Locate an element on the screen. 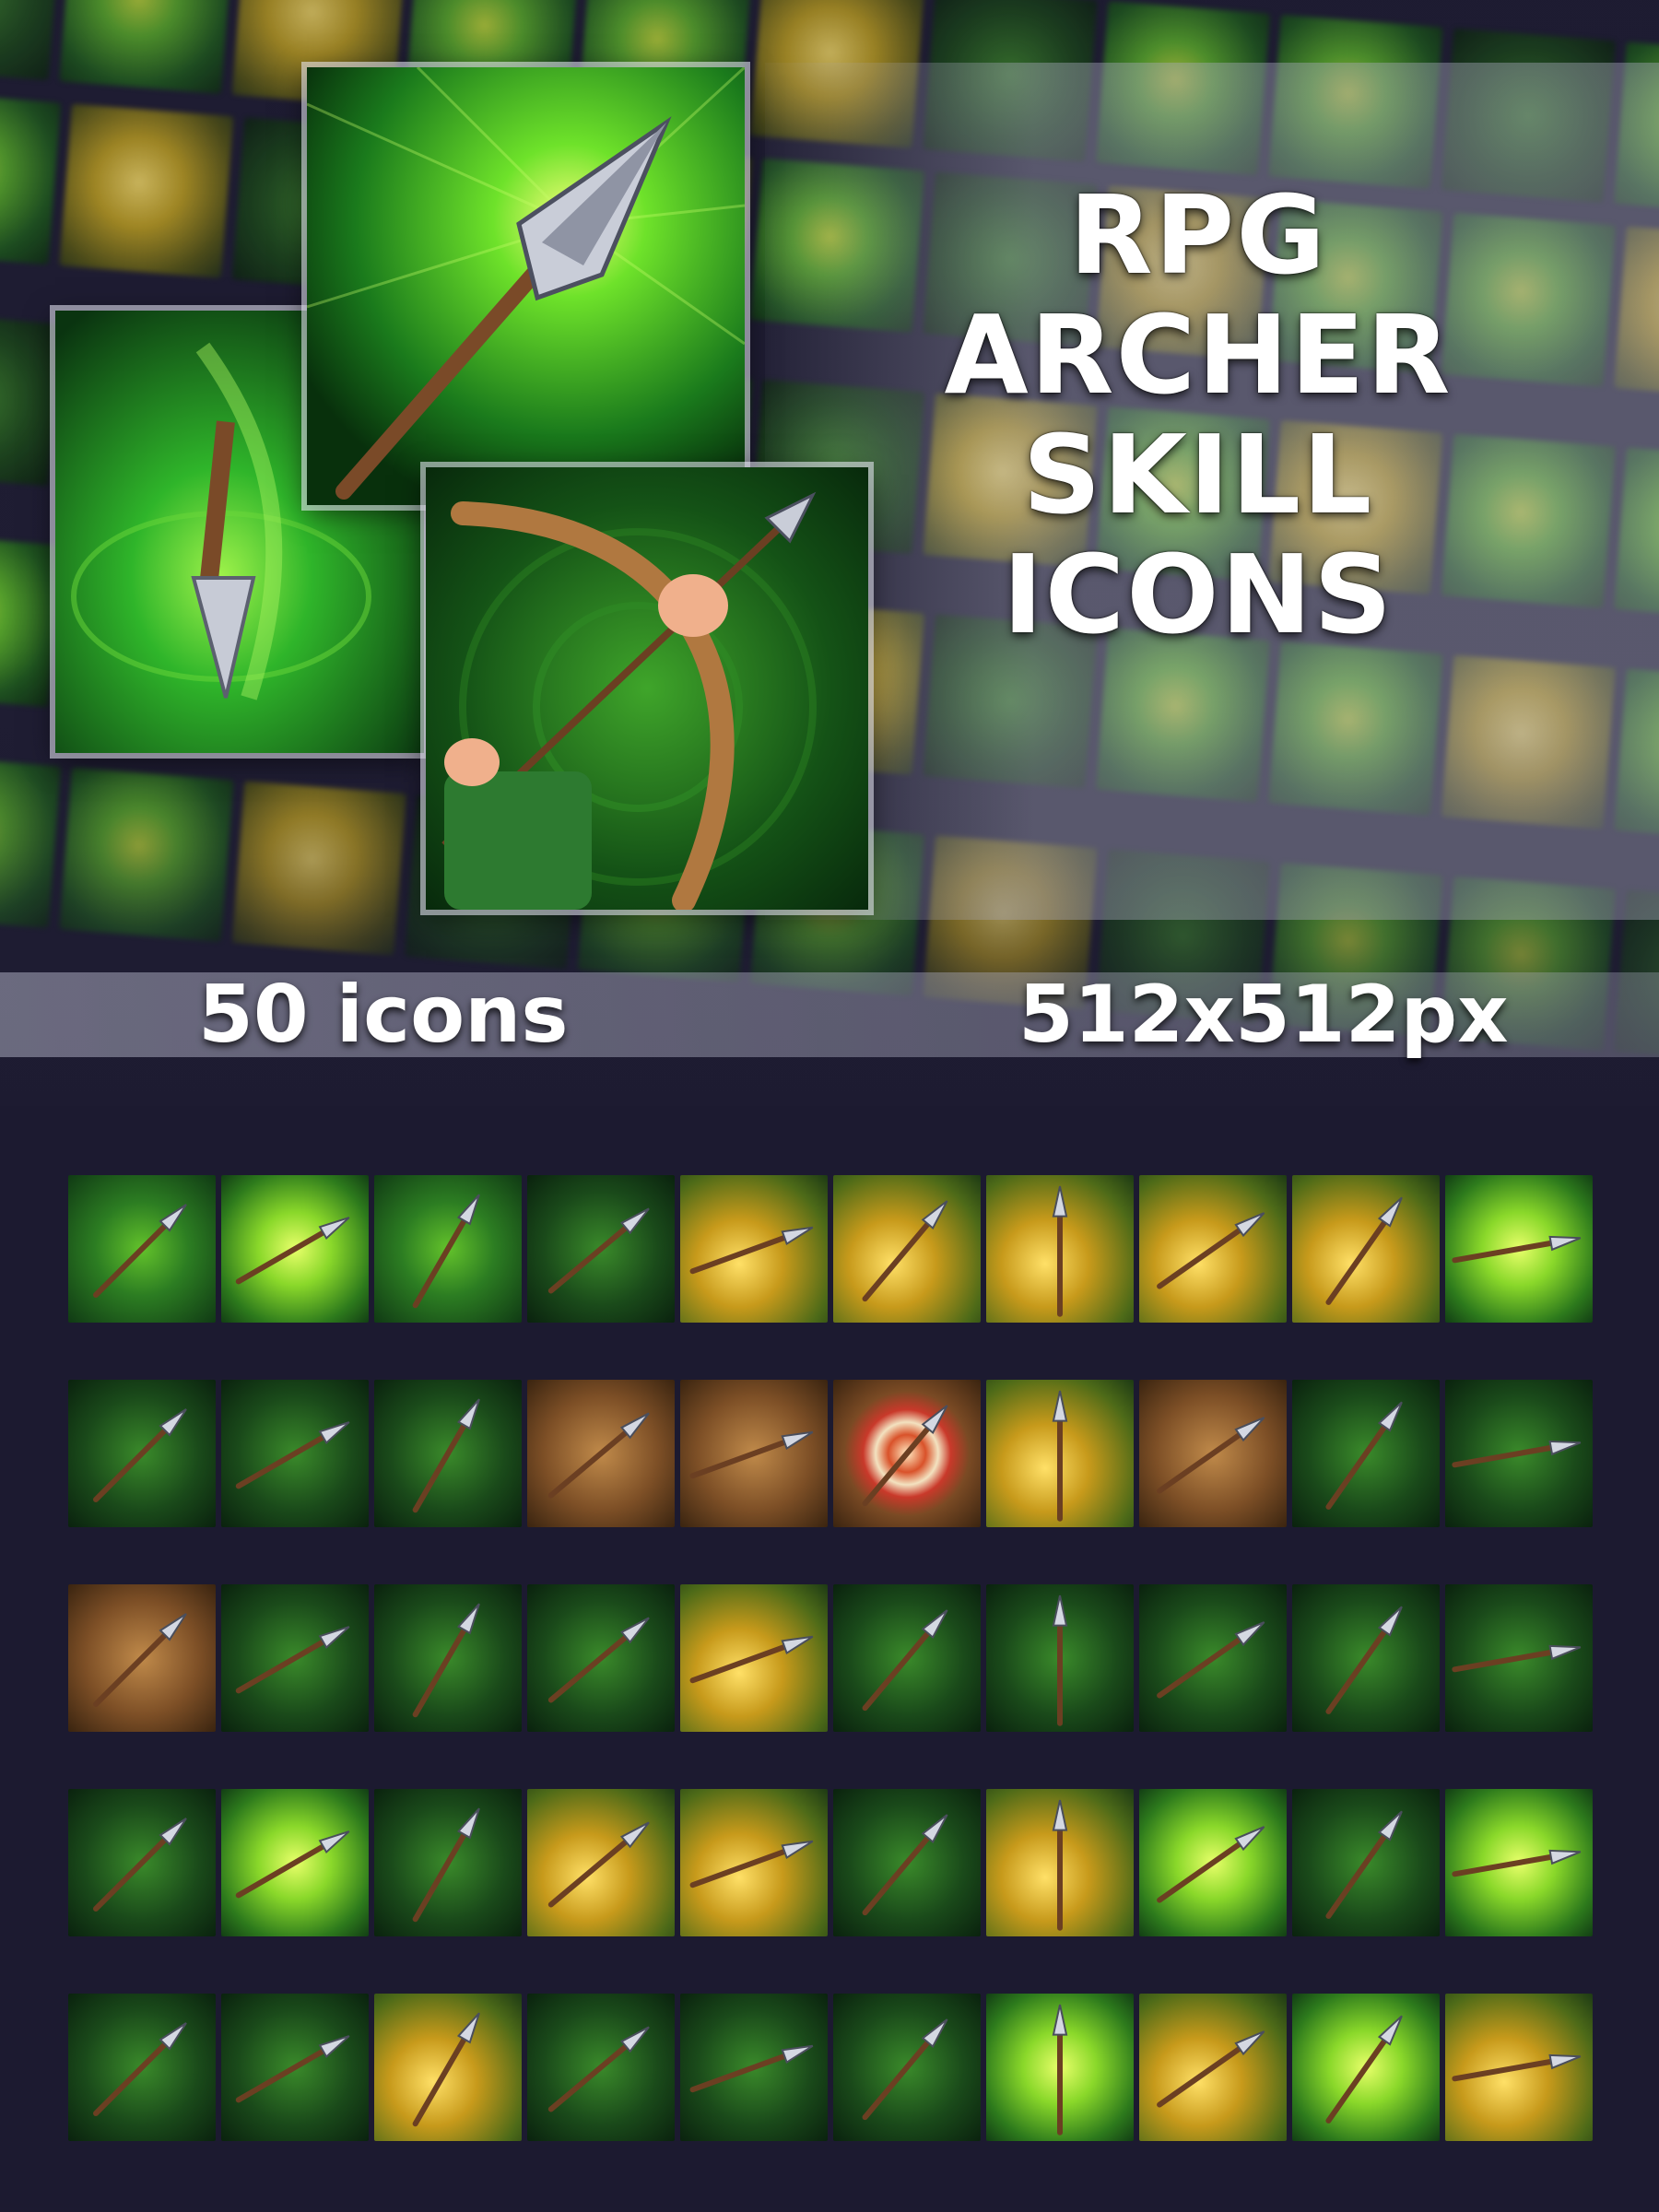 The height and width of the screenshot is (2212, 1659). homing-arrows-icon is located at coordinates (601, 2067).